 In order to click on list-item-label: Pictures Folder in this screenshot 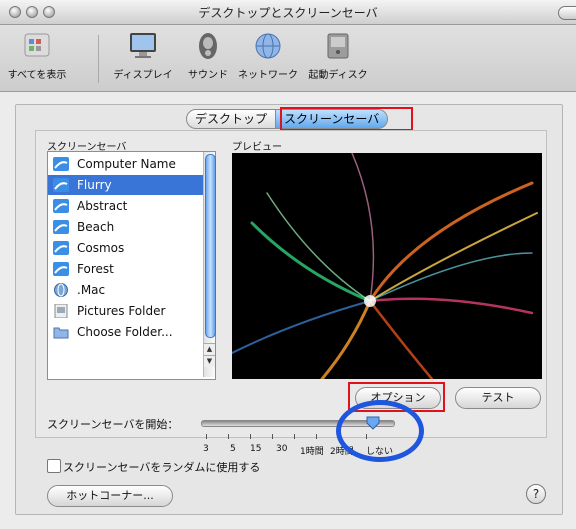, I will do `click(121, 311)`.